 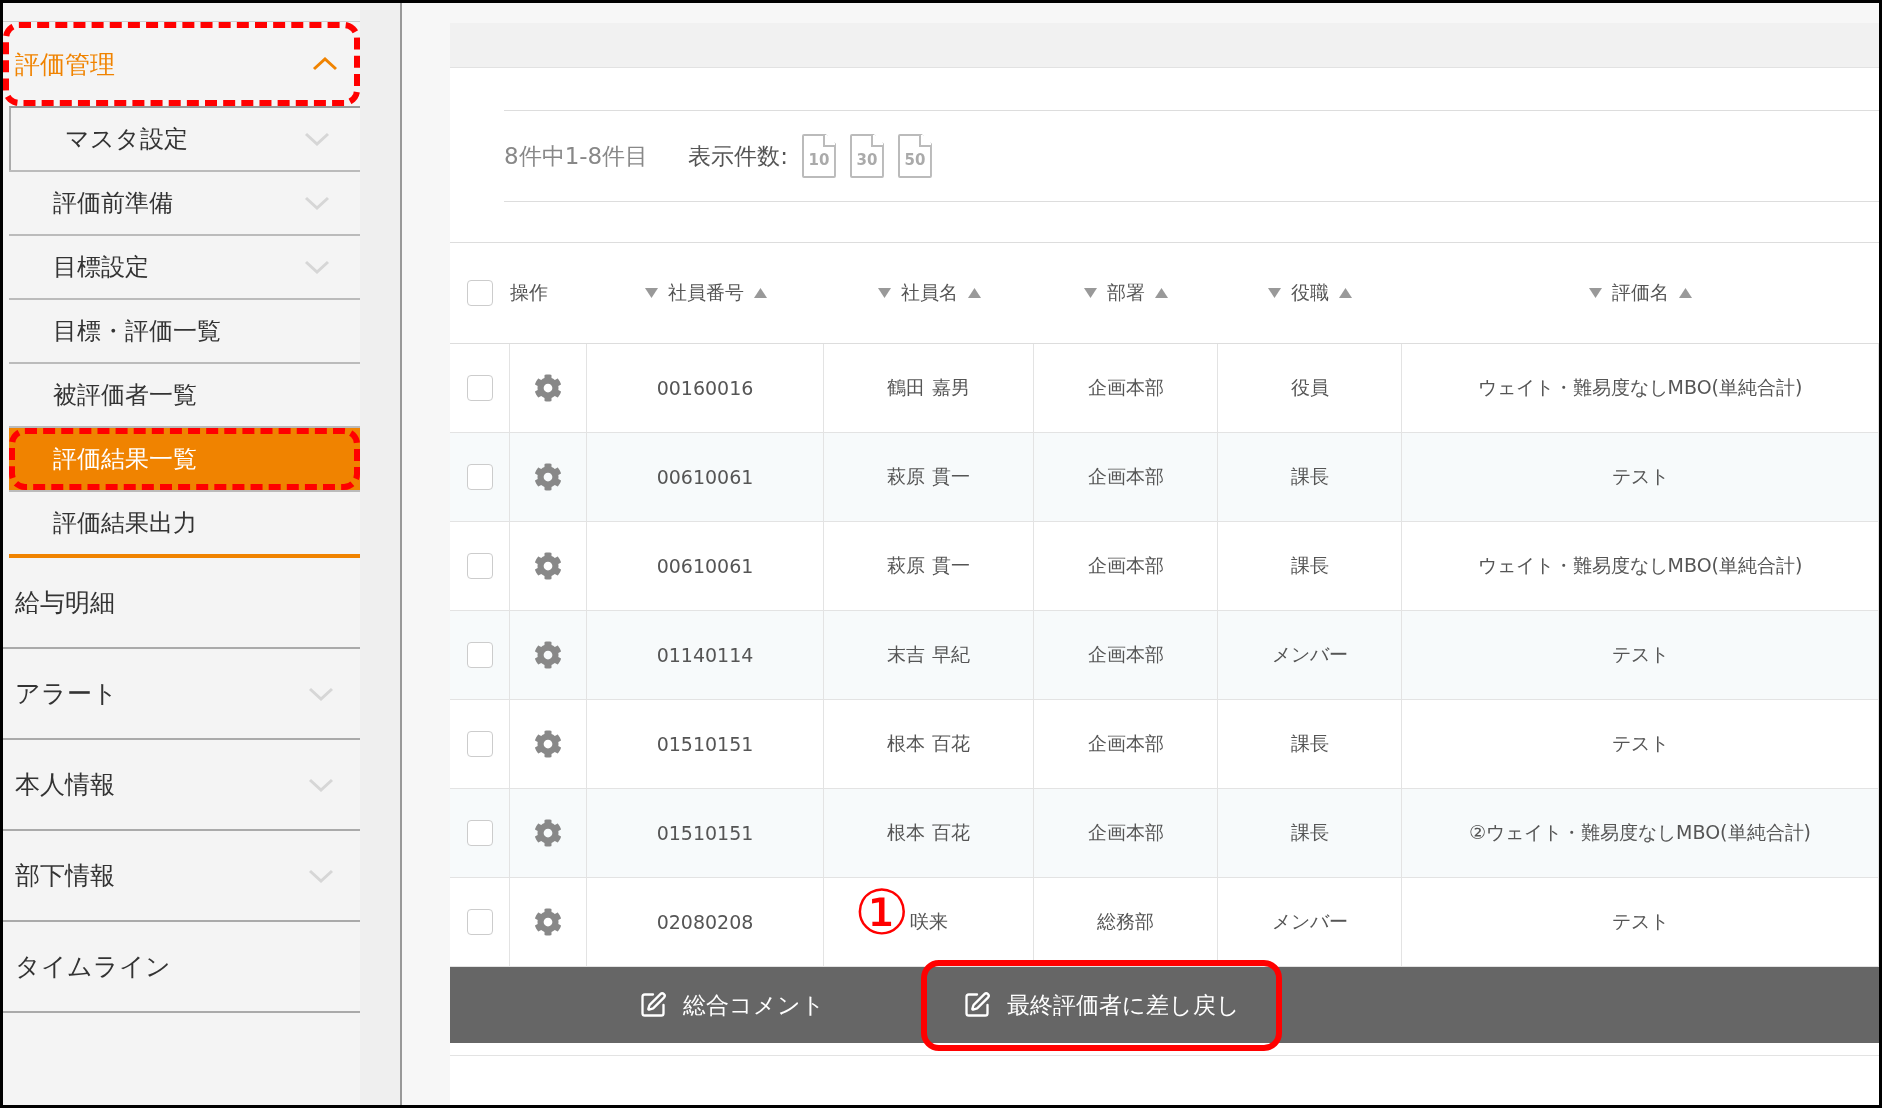 What do you see at coordinates (65, 64) in the screenshot?
I see `section-label: 評価管理` at bounding box center [65, 64].